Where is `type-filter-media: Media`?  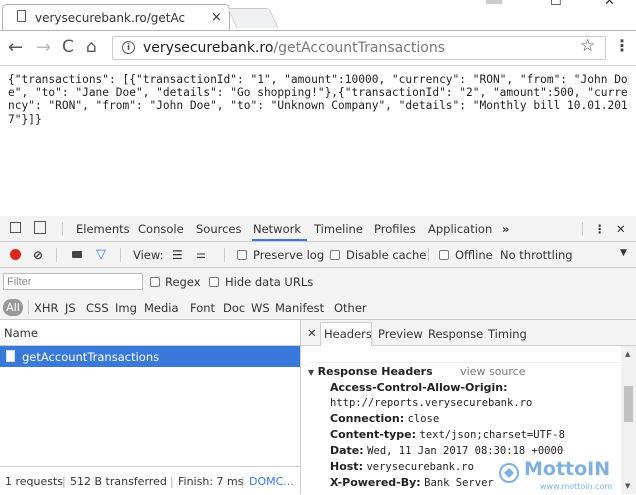 type-filter-media: Media is located at coordinates (161, 308).